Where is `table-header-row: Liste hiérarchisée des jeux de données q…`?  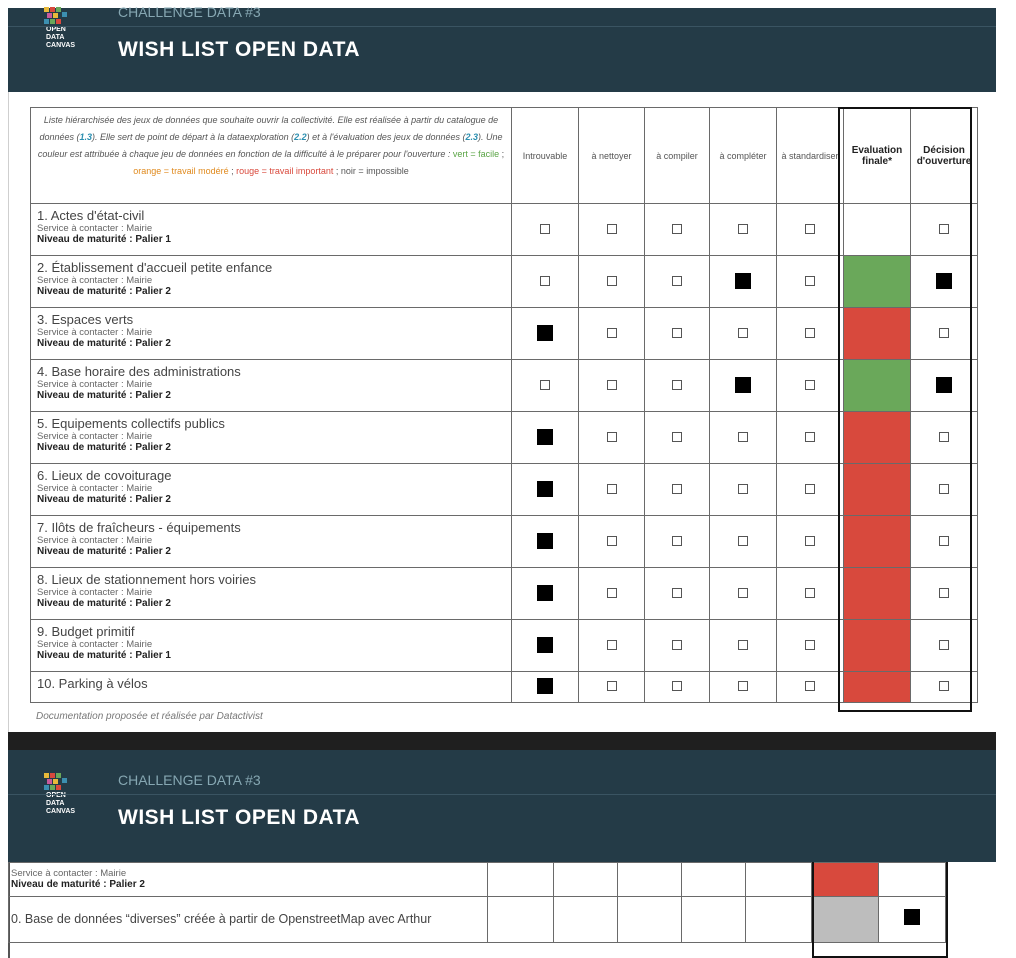
table-header-row: Liste hiérarchisée des jeux de données q… is located at coordinates (504, 155).